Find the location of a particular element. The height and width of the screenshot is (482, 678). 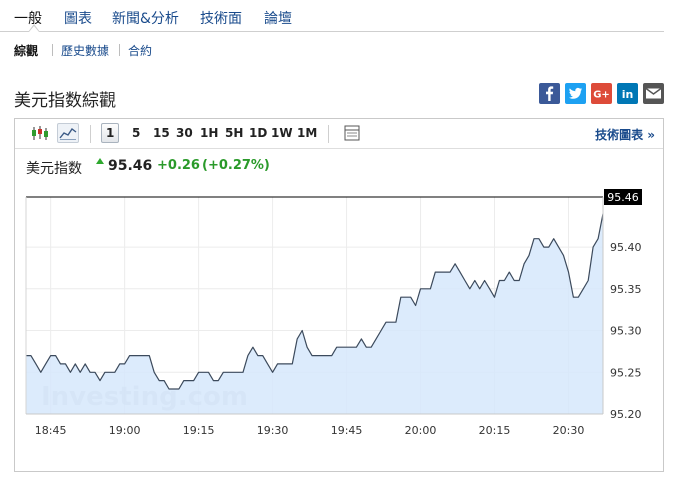

x-tick-label: 20:30 is located at coordinates (569, 430).